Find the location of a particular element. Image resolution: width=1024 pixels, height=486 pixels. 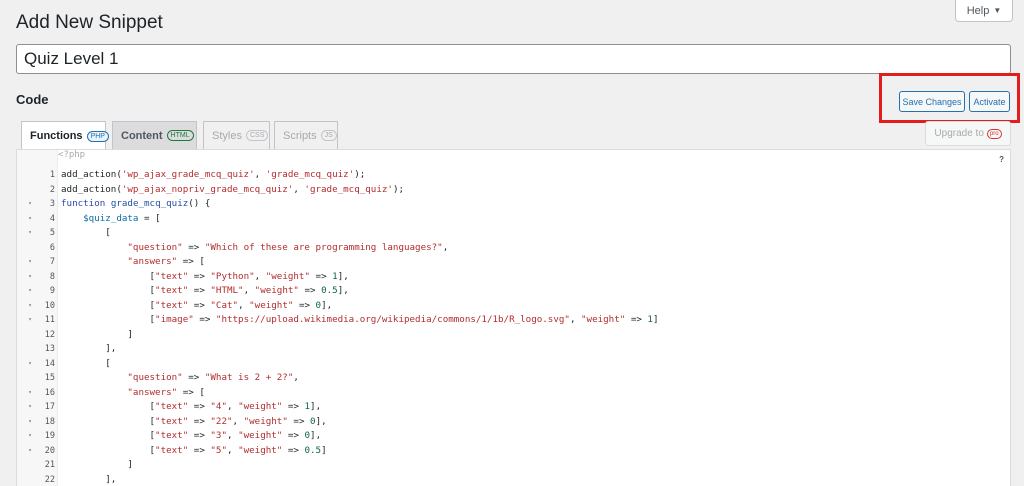

line-number: 11 is located at coordinates (49, 320).